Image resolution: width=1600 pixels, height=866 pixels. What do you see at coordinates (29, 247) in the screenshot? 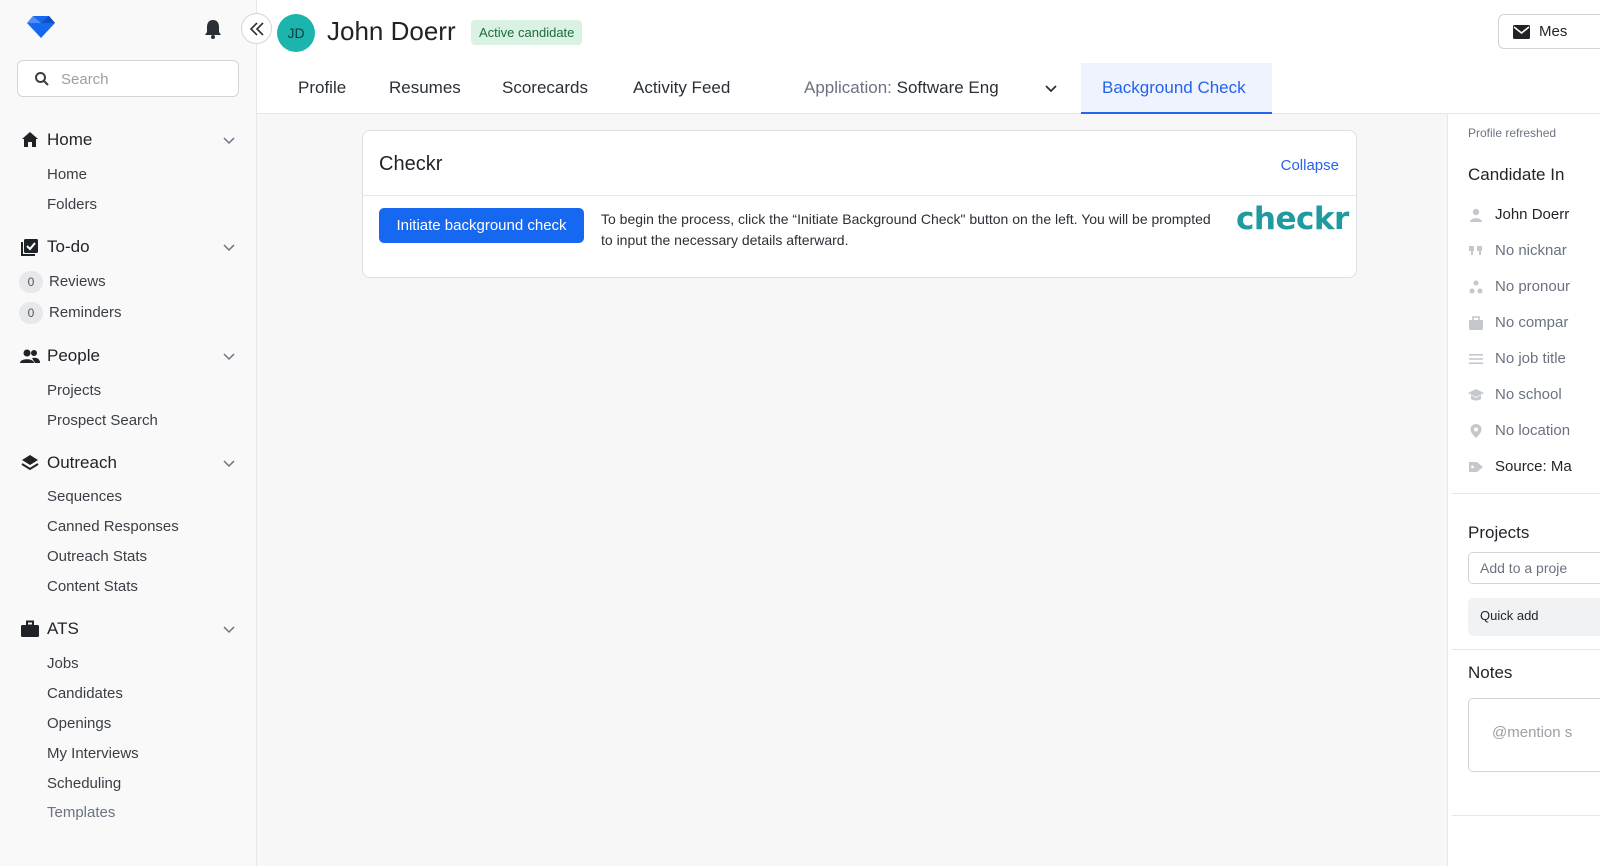
I see `checklist-icon` at bounding box center [29, 247].